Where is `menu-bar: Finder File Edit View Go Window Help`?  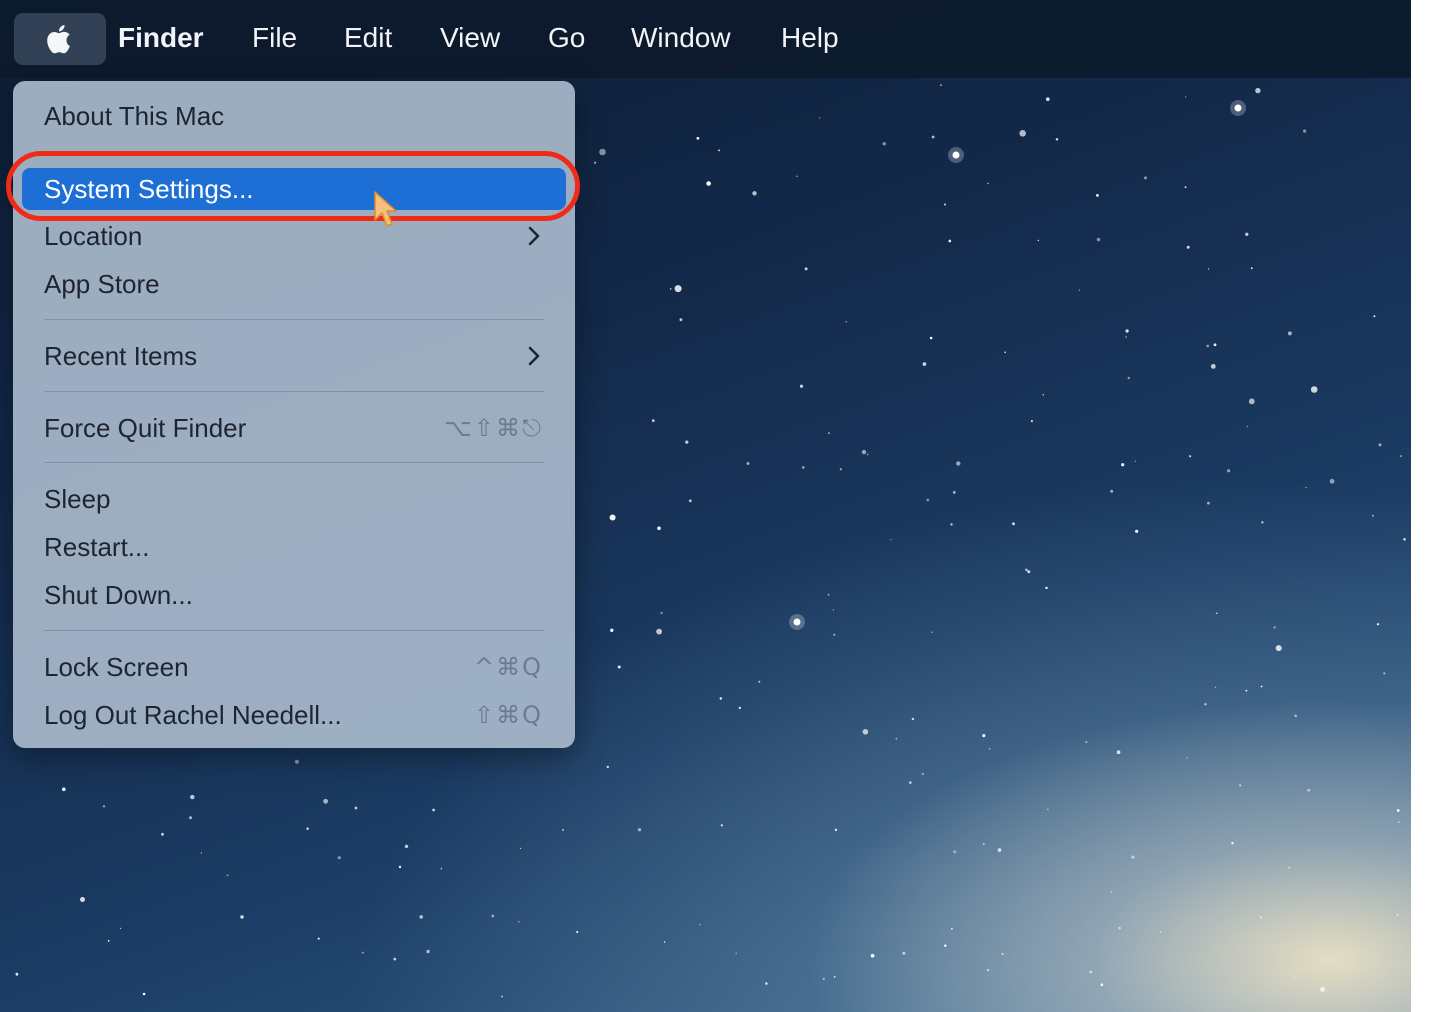 menu-bar: Finder File Edit View Go Window Help is located at coordinates (705, 39).